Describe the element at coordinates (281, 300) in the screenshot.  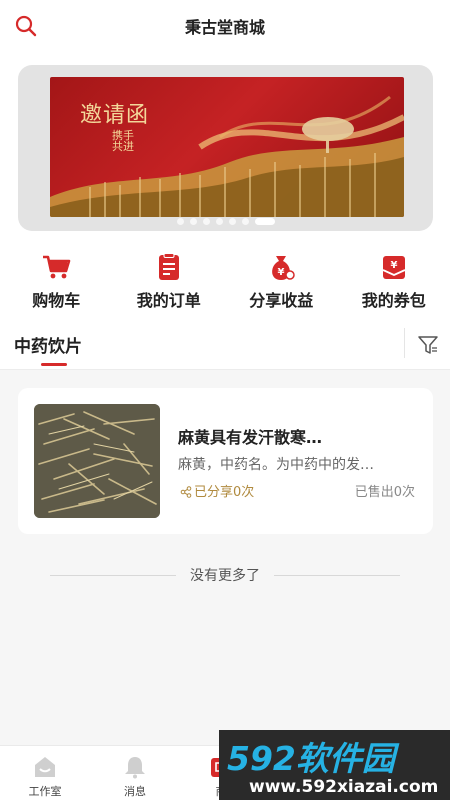
I see `share-earnings-label: 分享收益` at that location.